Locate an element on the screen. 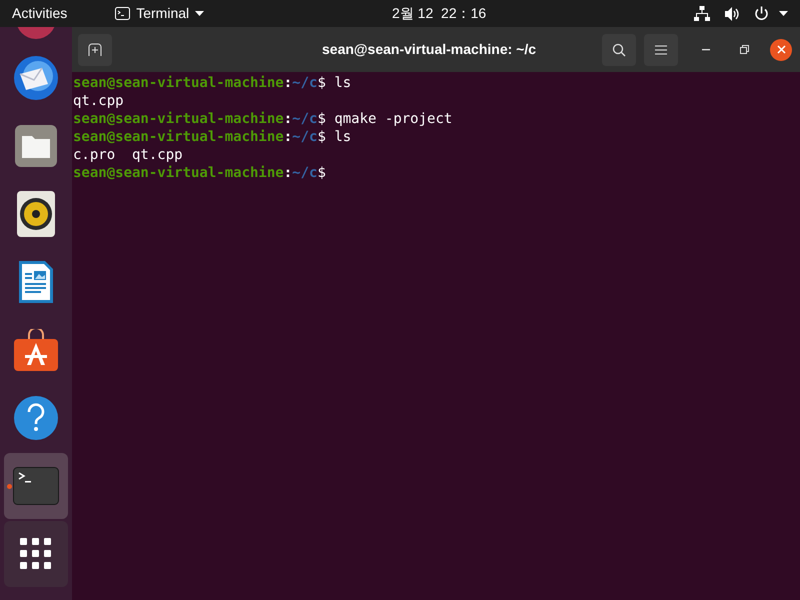 This screenshot has height=600, width=800. prompt-line: sean@sean-virtual-machine:~/c$ is located at coordinates (199, 173).